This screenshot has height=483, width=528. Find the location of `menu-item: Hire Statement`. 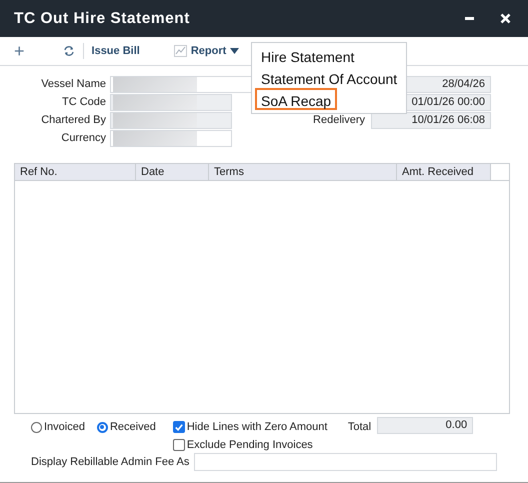

menu-item: Hire Statement is located at coordinates (307, 55).